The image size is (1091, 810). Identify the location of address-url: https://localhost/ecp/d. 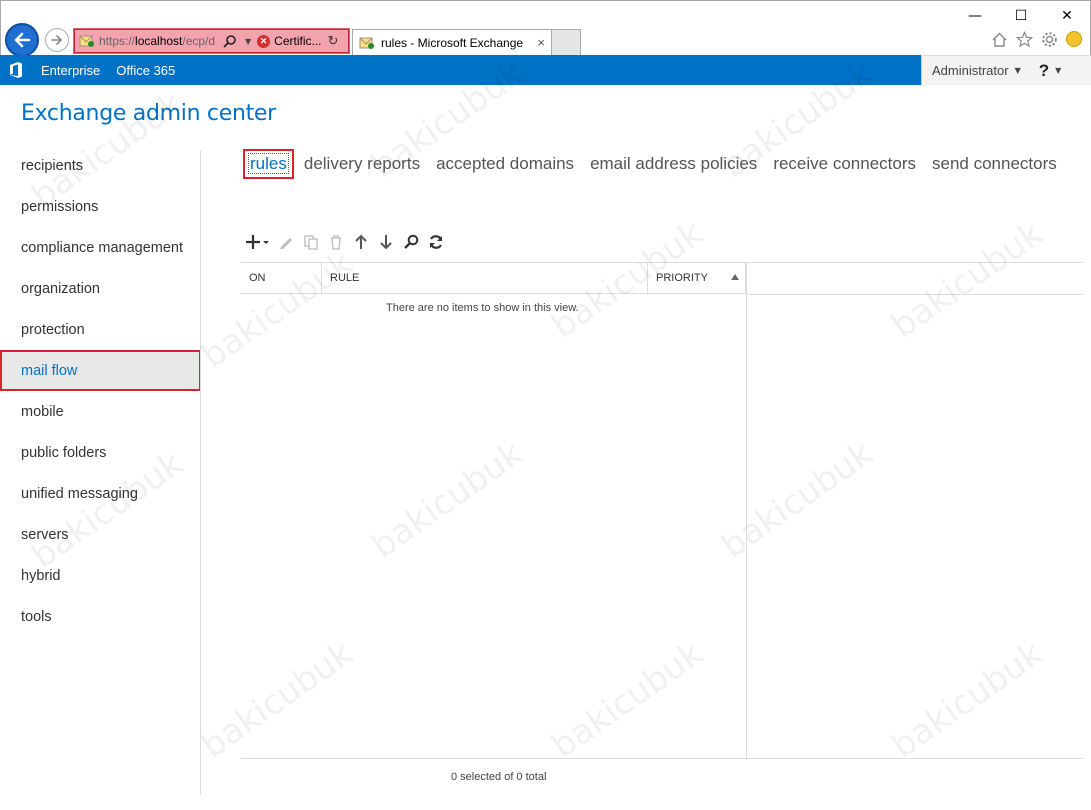
(160, 41).